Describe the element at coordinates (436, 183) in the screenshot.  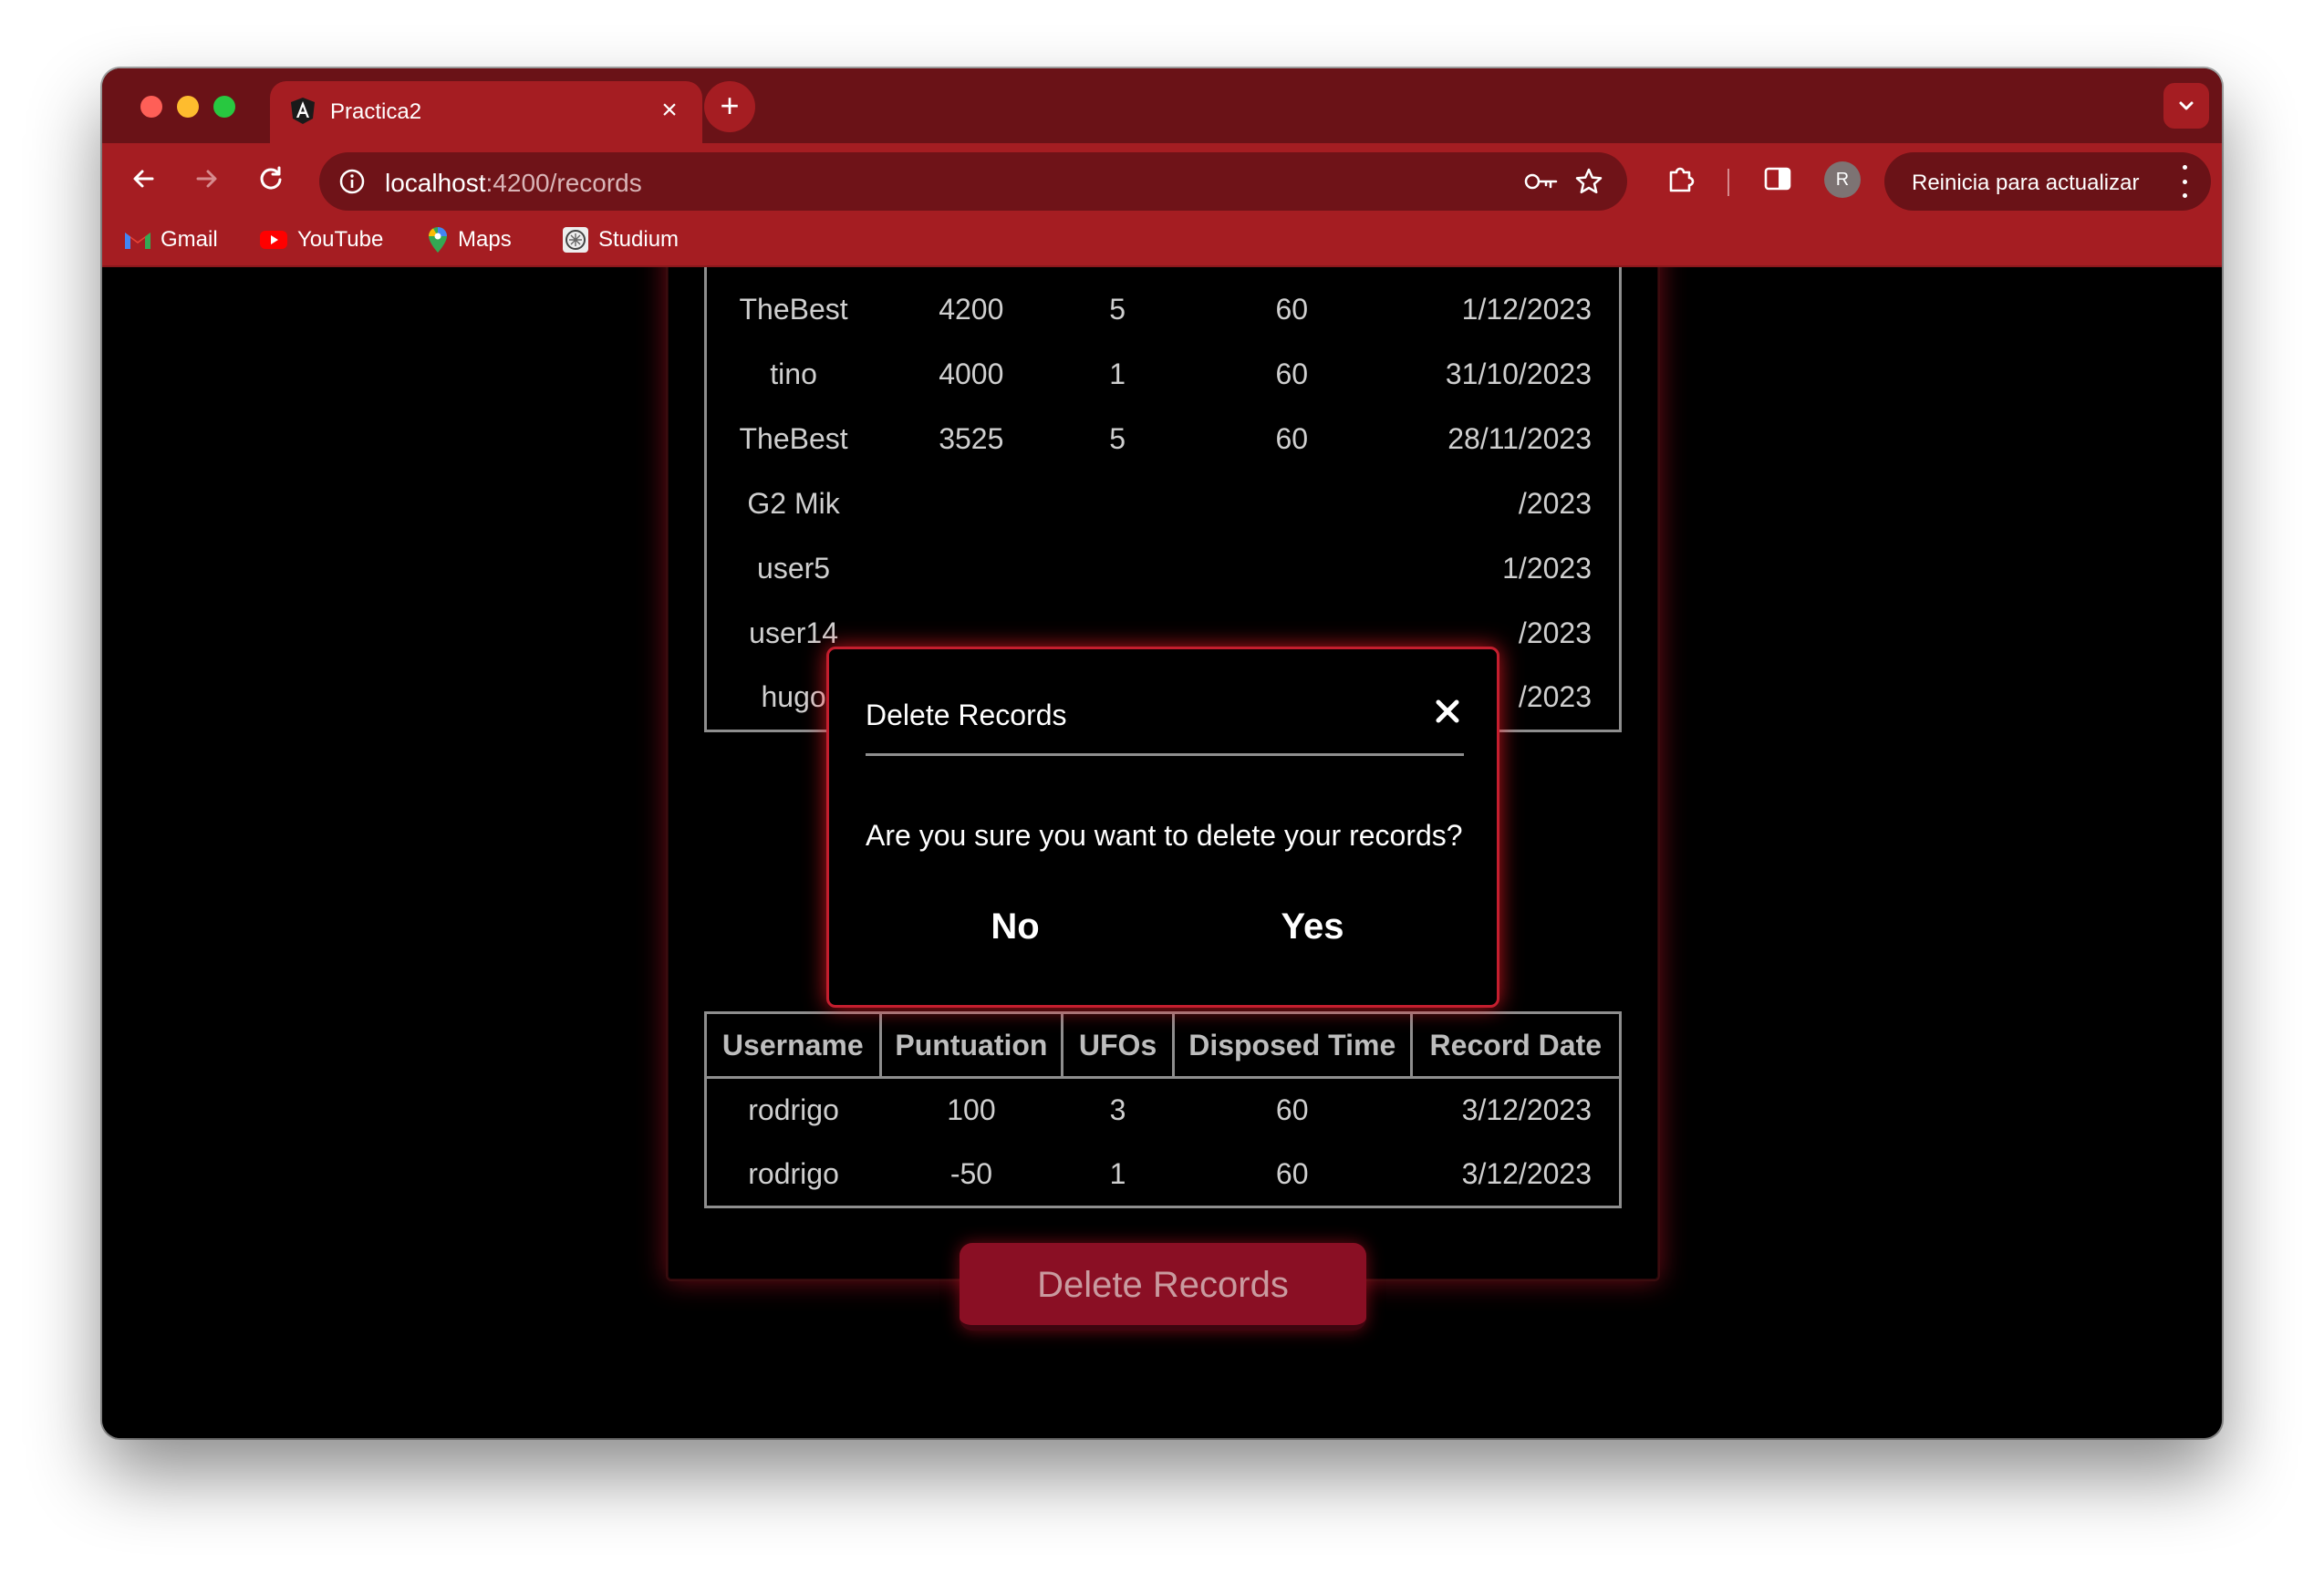
I see `url-host: localhost` at that location.